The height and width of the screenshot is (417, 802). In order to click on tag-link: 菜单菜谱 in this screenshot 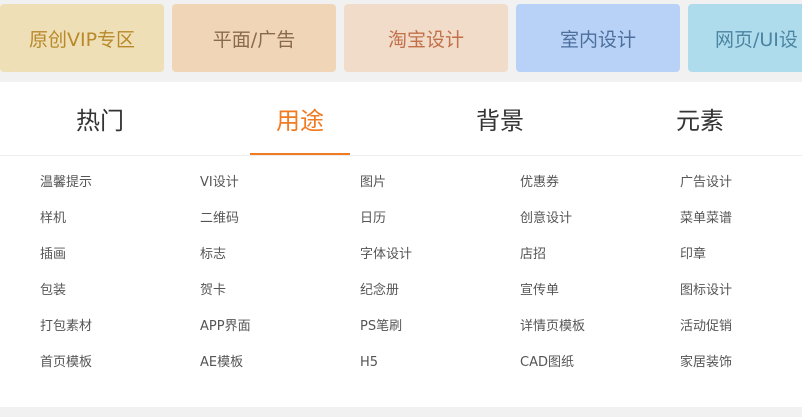, I will do `click(706, 219)`.